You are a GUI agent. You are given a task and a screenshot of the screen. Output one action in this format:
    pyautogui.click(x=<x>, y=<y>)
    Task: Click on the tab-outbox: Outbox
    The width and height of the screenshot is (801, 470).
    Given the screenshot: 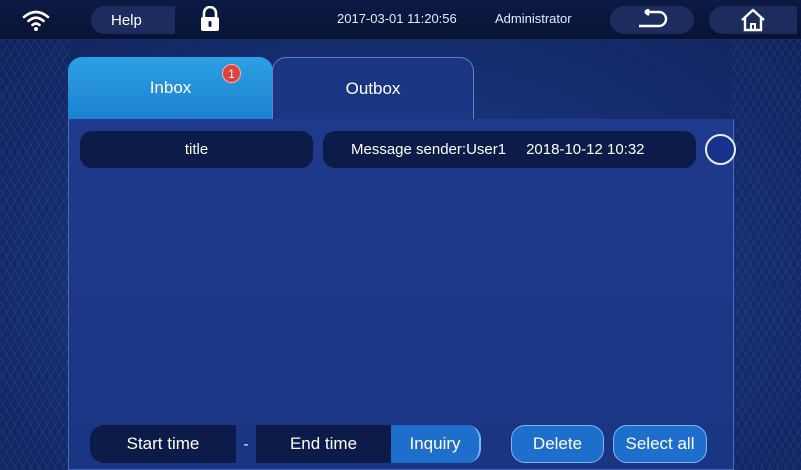 What is the action you would take?
    pyautogui.click(x=373, y=88)
    